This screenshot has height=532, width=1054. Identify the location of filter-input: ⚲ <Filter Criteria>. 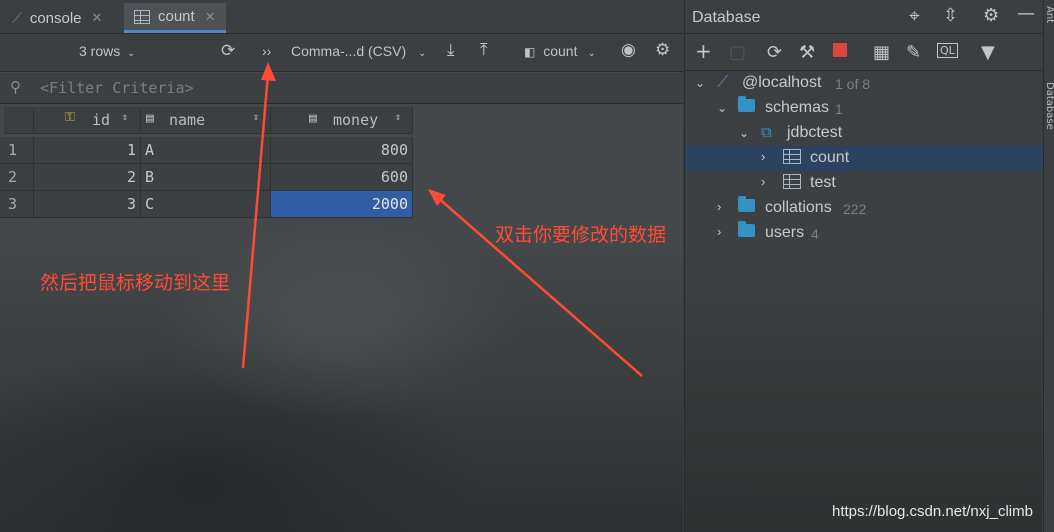
(341, 88).